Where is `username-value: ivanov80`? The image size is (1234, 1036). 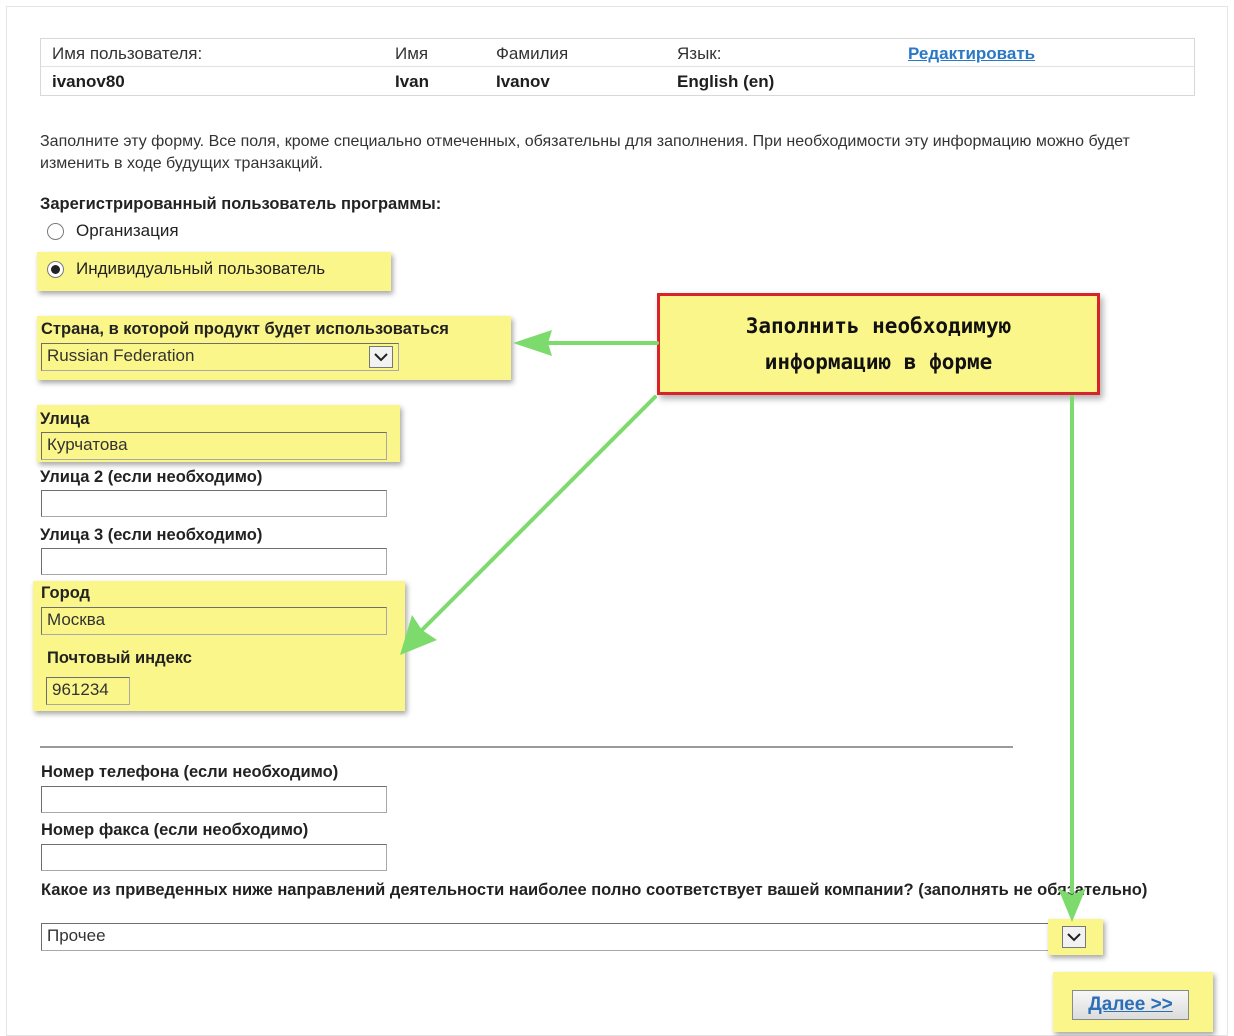 username-value: ivanov80 is located at coordinates (88, 81).